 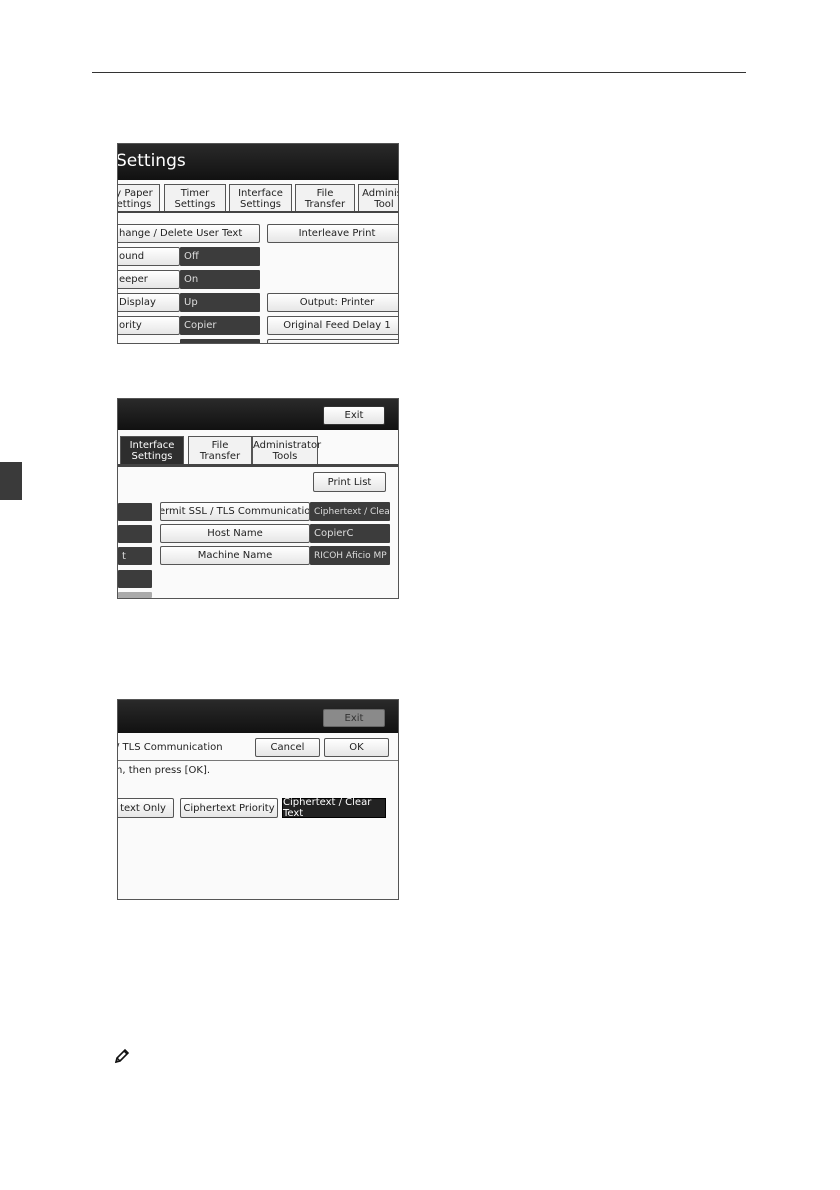 What do you see at coordinates (139, 197) in the screenshot?
I see `tab-tray-paper-settings: y Paper ettings` at bounding box center [139, 197].